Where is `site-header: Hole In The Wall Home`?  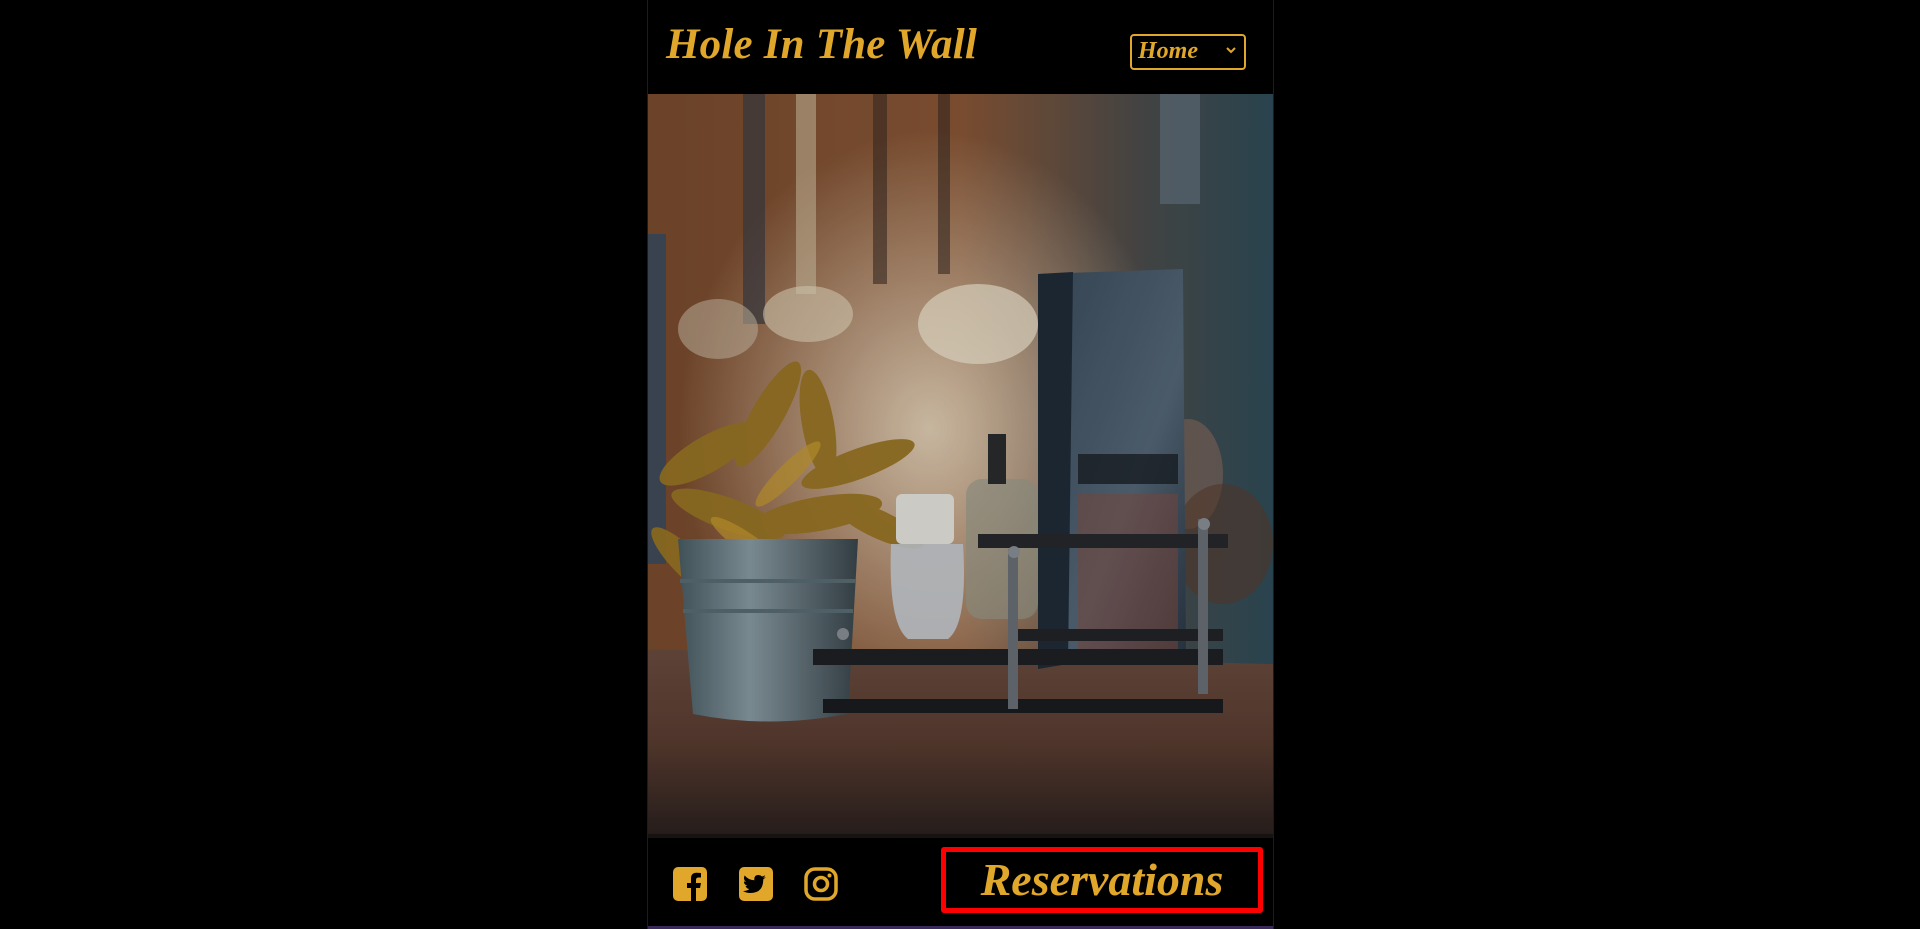
site-header: Hole In The Wall Home is located at coordinates (960, 47).